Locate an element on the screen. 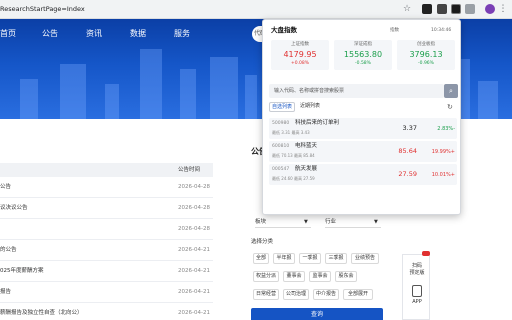  index-value: 15563.80 is located at coordinates (363, 54).